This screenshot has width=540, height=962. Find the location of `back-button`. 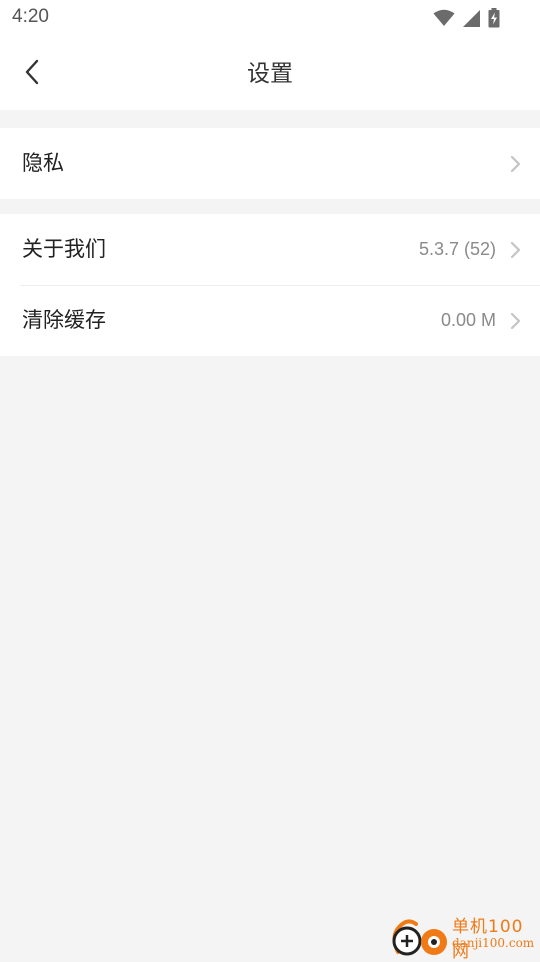

back-button is located at coordinates (32, 74).